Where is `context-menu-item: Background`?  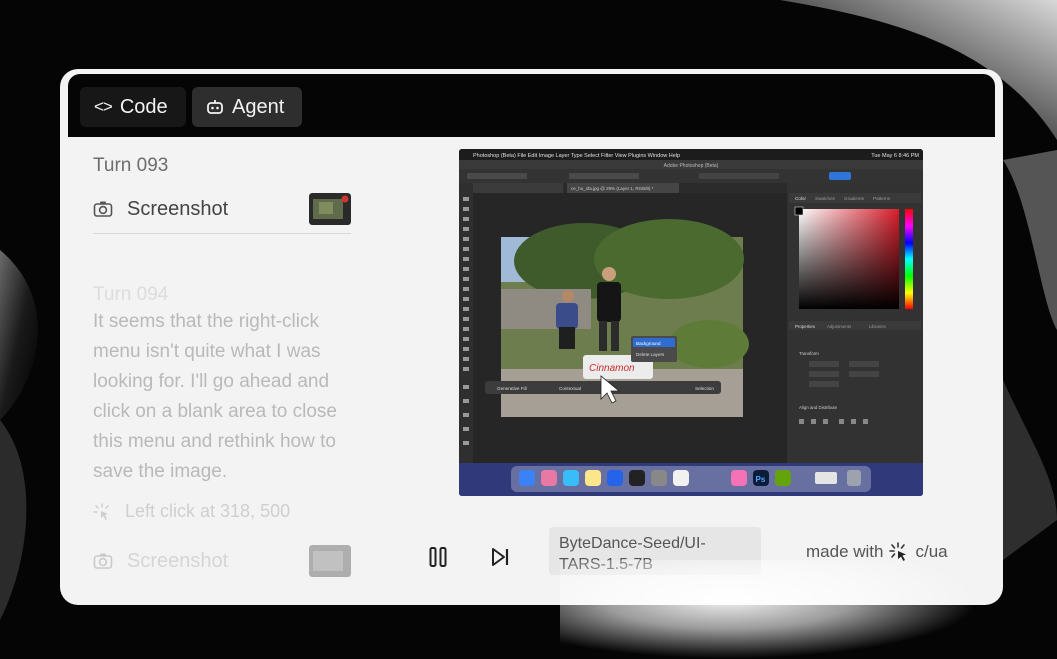
context-menu-item: Background is located at coordinates (648, 343).